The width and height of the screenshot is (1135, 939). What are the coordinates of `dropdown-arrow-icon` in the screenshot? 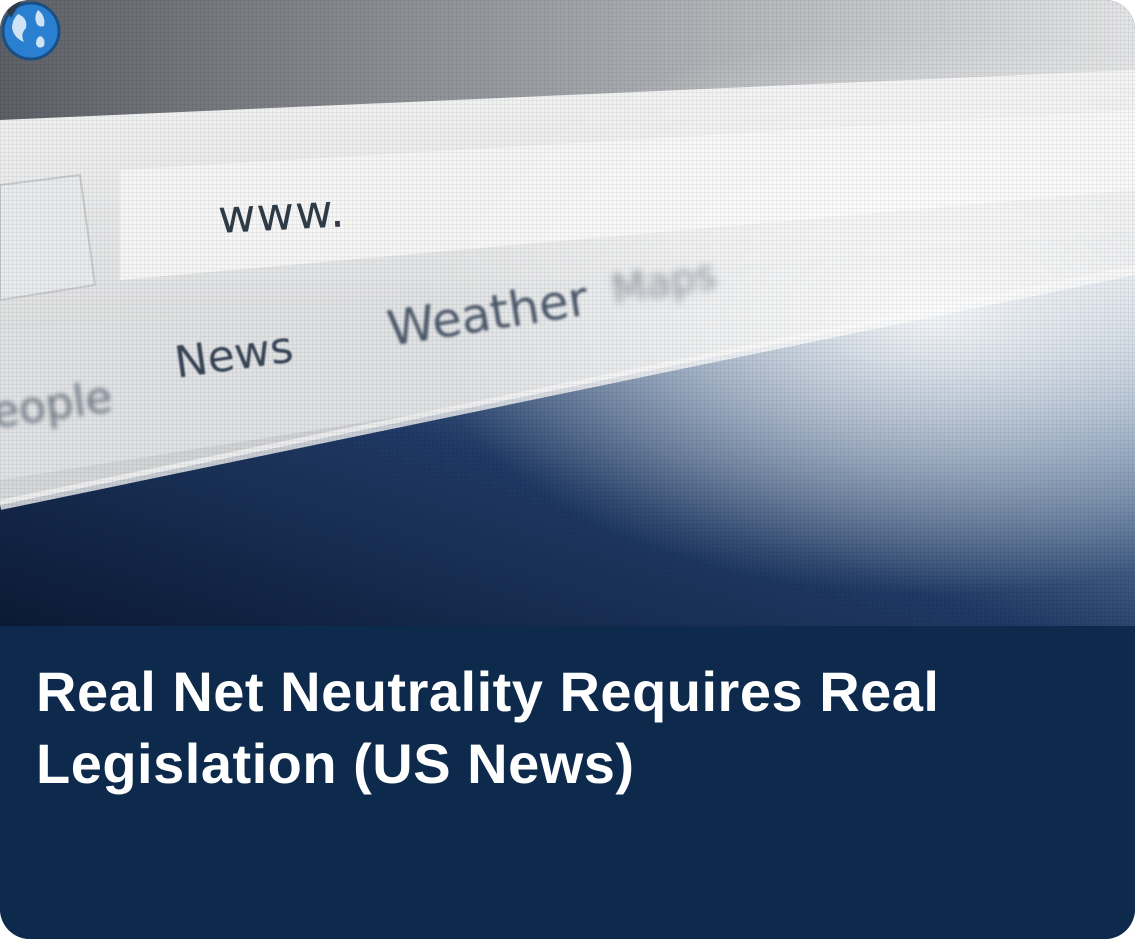 It's located at (11, 9).